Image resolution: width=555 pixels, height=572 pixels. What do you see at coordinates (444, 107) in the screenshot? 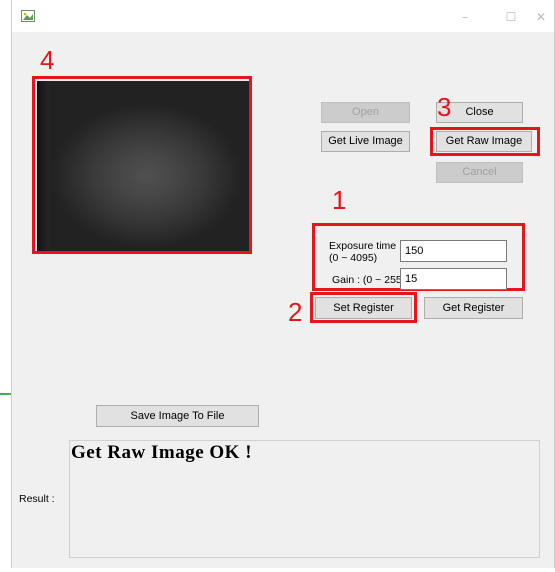
I see `annotation-number-3: 3` at bounding box center [444, 107].